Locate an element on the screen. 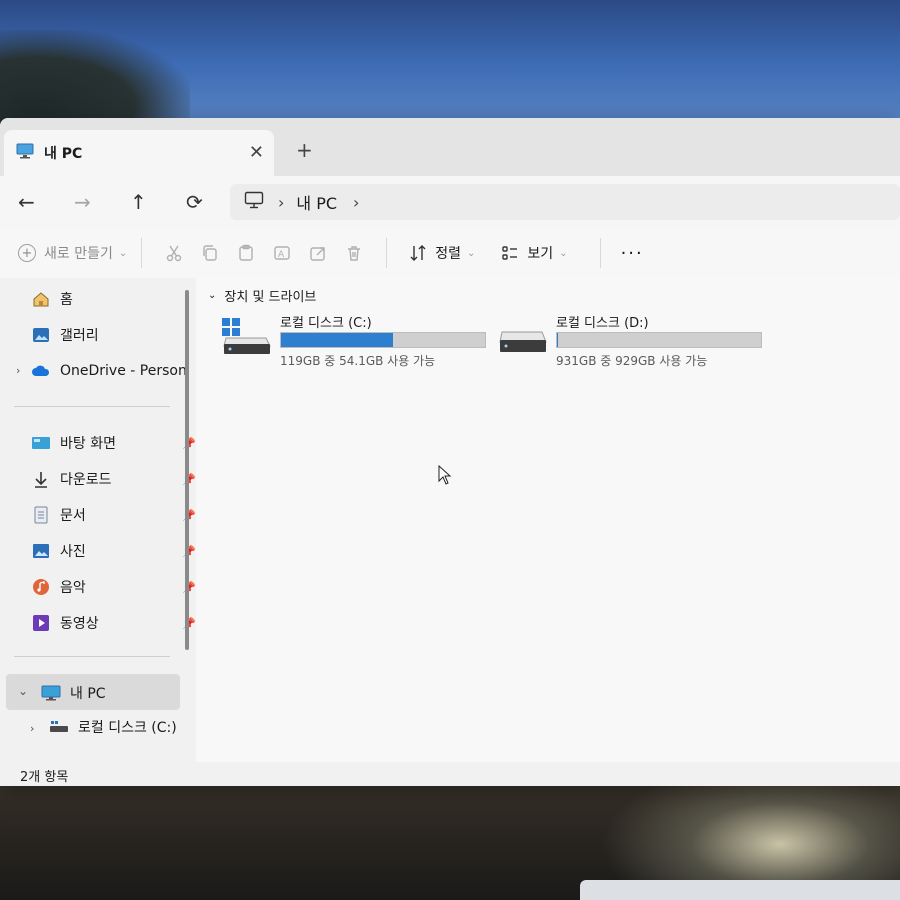 The width and height of the screenshot is (900, 900). sidebar-item-home: 홈 is located at coordinates (115, 299).